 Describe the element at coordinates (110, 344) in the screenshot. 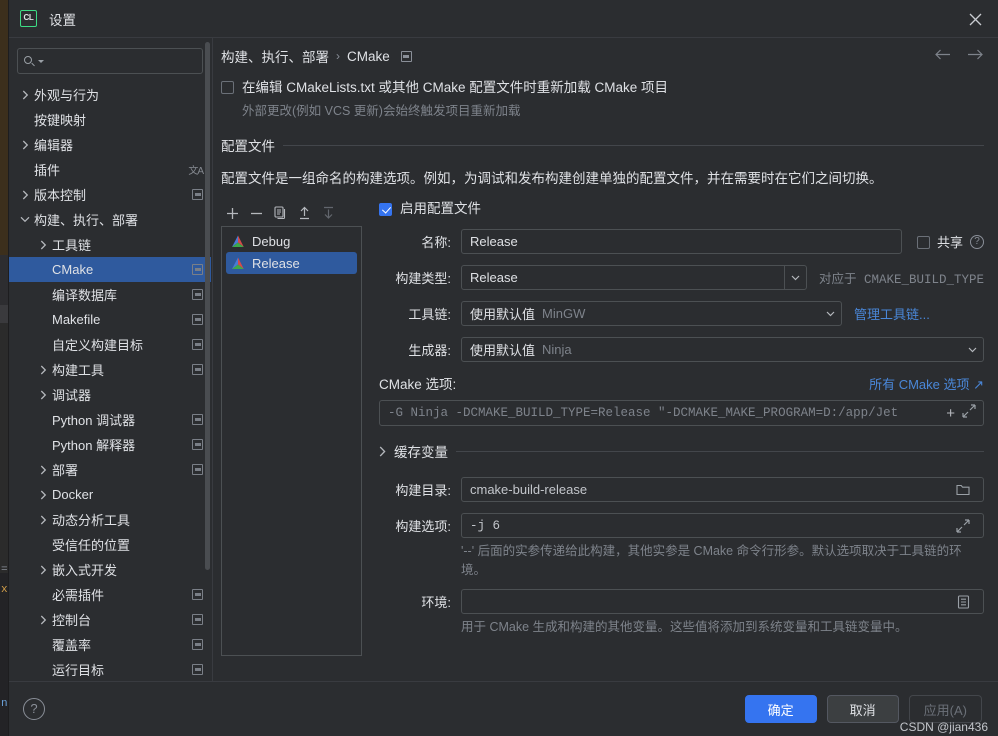

I see `sidebar-item-自定义构建目标: 自定义构建目标` at that location.